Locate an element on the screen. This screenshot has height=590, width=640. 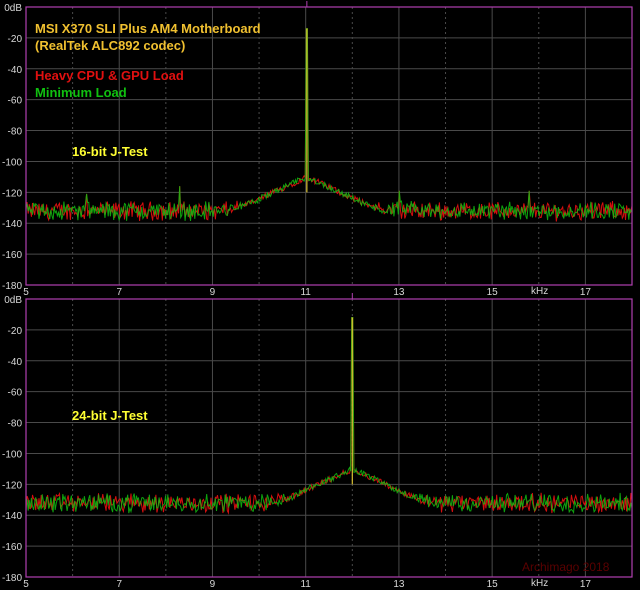
panel-24bit-annotation: 24-bit J-Test is located at coordinates (110, 415).